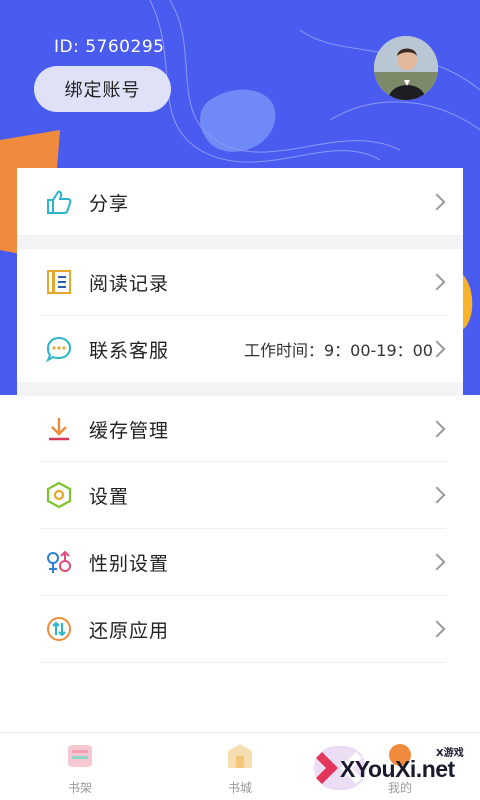  I want to click on bookshelf-icon, so click(80, 756).